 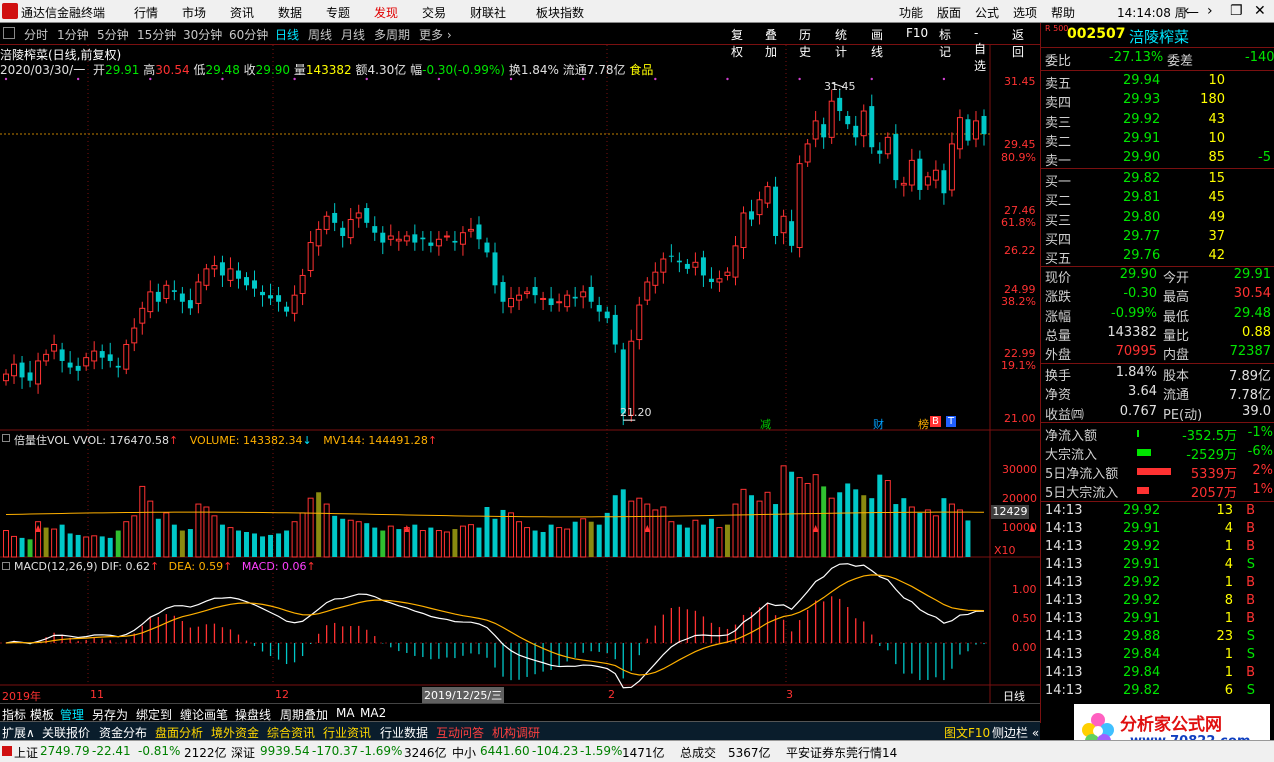 I want to click on menu-item-banmian: 版面, so click(x=949, y=12).